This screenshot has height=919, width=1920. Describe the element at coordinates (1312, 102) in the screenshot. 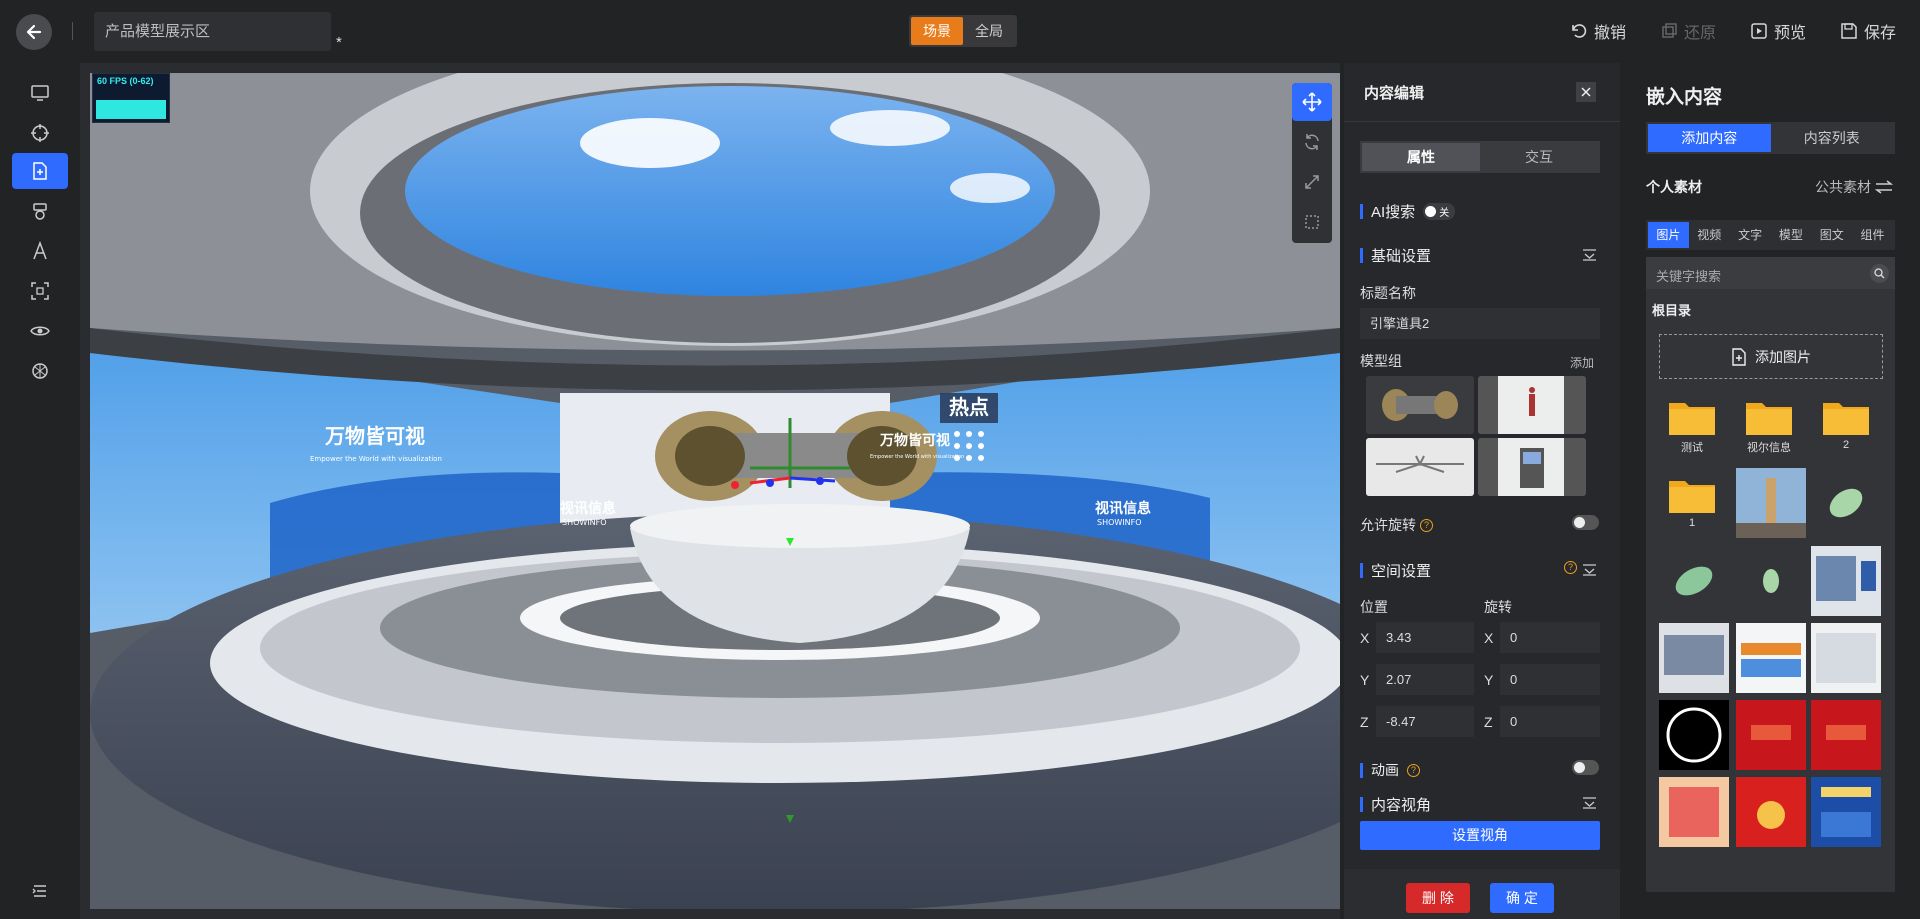

I see `move-tool-button` at that location.